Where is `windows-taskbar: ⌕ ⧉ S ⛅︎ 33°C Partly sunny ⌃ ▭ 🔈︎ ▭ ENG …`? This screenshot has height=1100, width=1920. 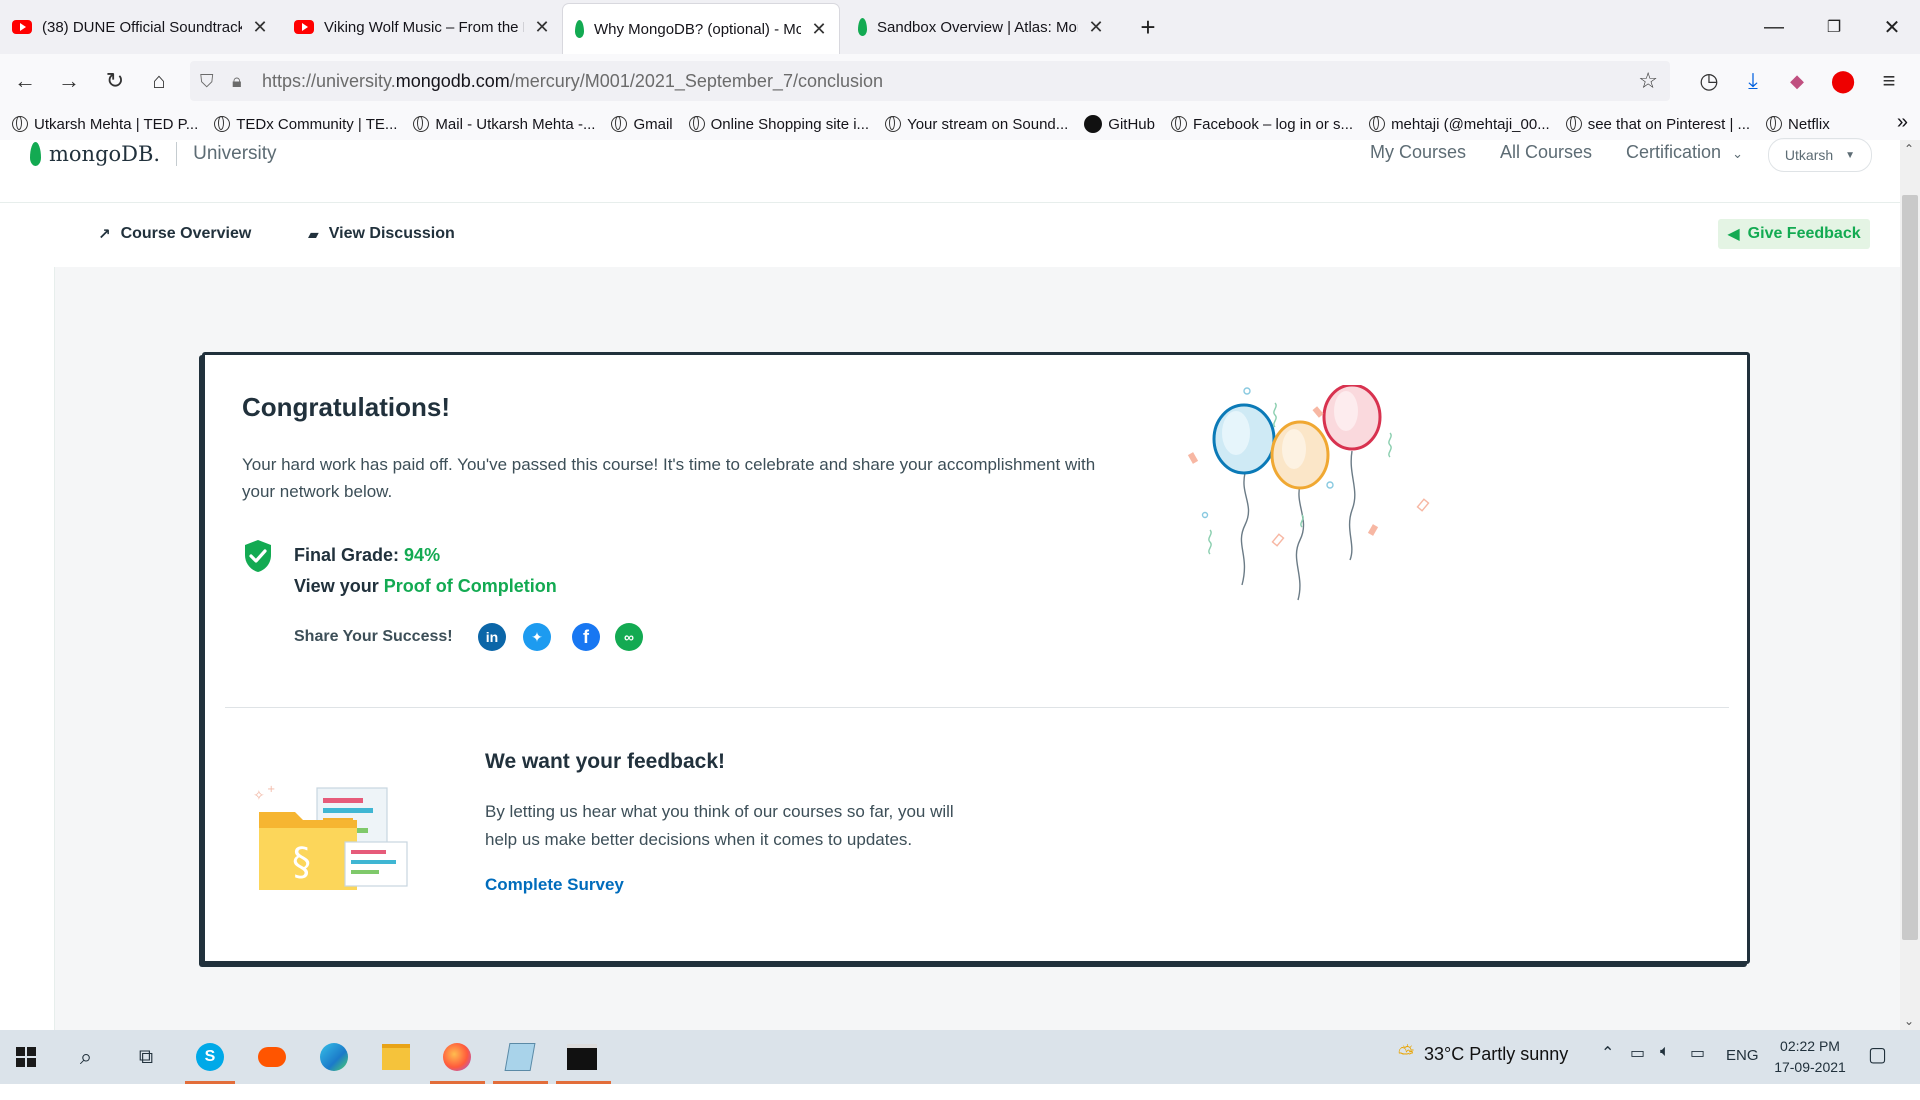 windows-taskbar: ⌕ ⧉ S ⛅︎ 33°C Partly sunny ⌃ ▭ 🔈︎ ▭ ENG … is located at coordinates (960, 1057).